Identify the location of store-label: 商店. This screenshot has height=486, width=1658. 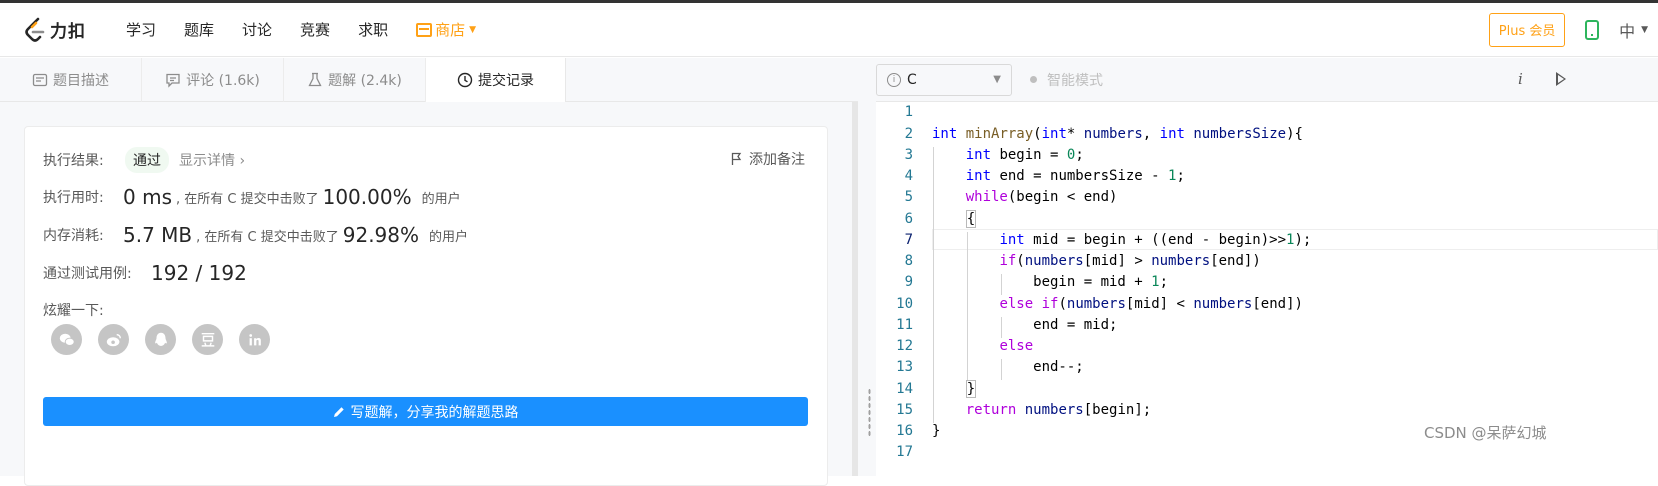
(450, 30).